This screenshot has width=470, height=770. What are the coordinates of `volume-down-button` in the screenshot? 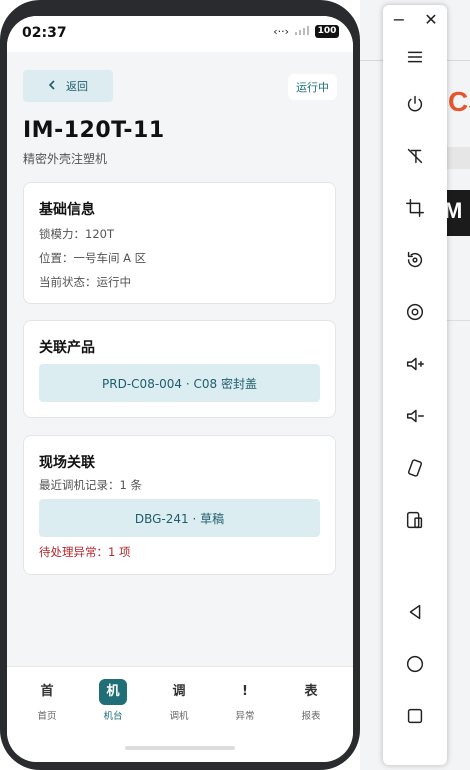 It's located at (415, 416).